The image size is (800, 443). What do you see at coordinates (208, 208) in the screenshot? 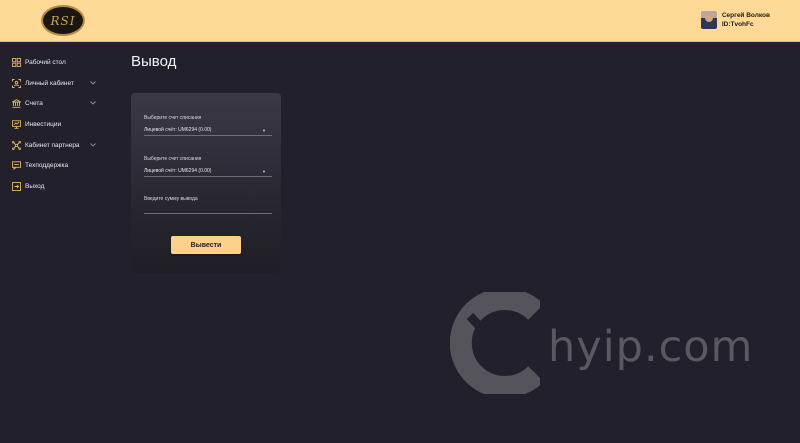
I see `amount-input` at bounding box center [208, 208].